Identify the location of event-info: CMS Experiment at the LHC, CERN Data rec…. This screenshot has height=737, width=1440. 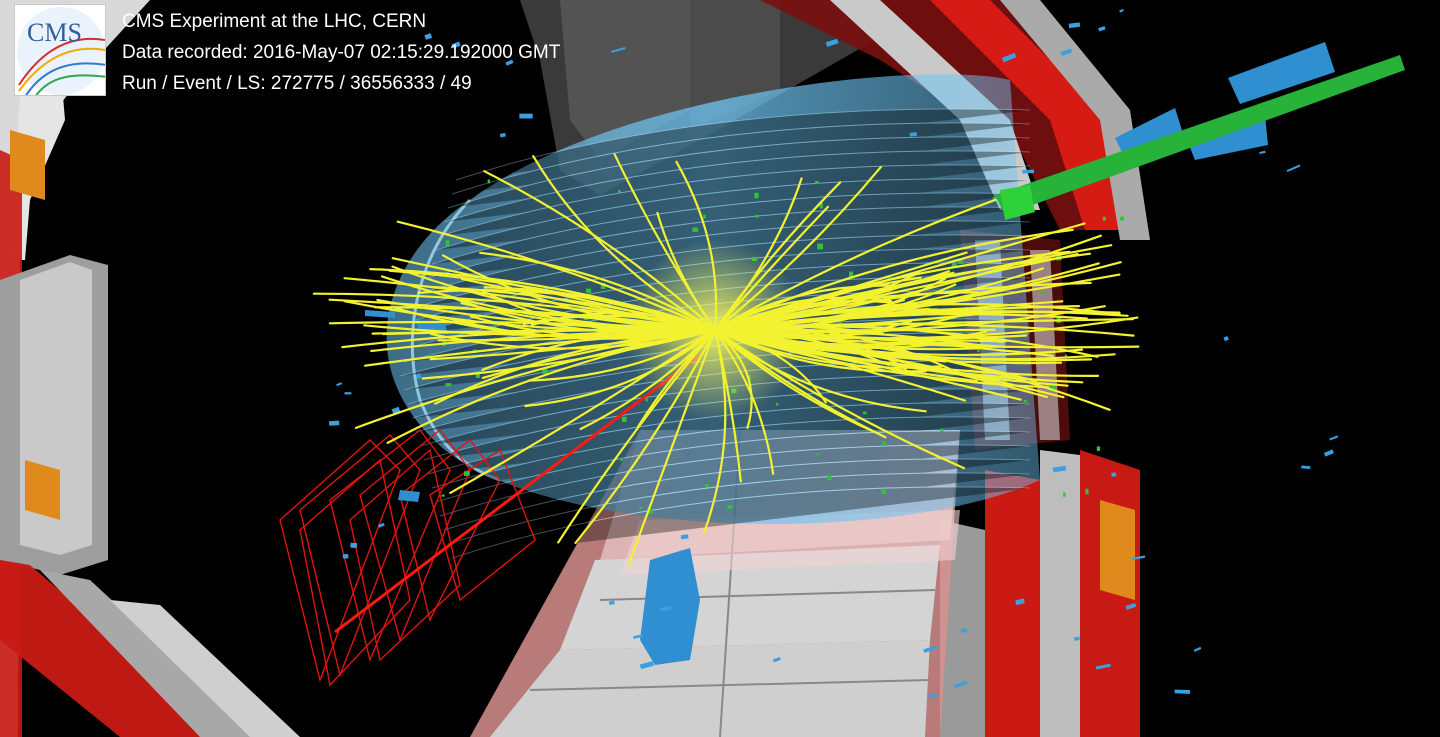
(341, 52).